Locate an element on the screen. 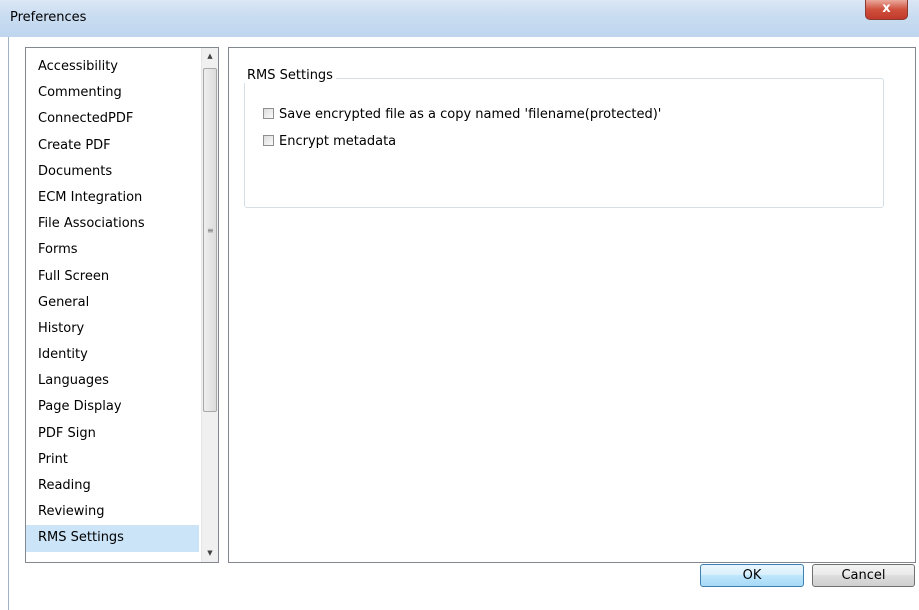  sidebar-item-rms-settings: RMS Settings is located at coordinates (112, 538).